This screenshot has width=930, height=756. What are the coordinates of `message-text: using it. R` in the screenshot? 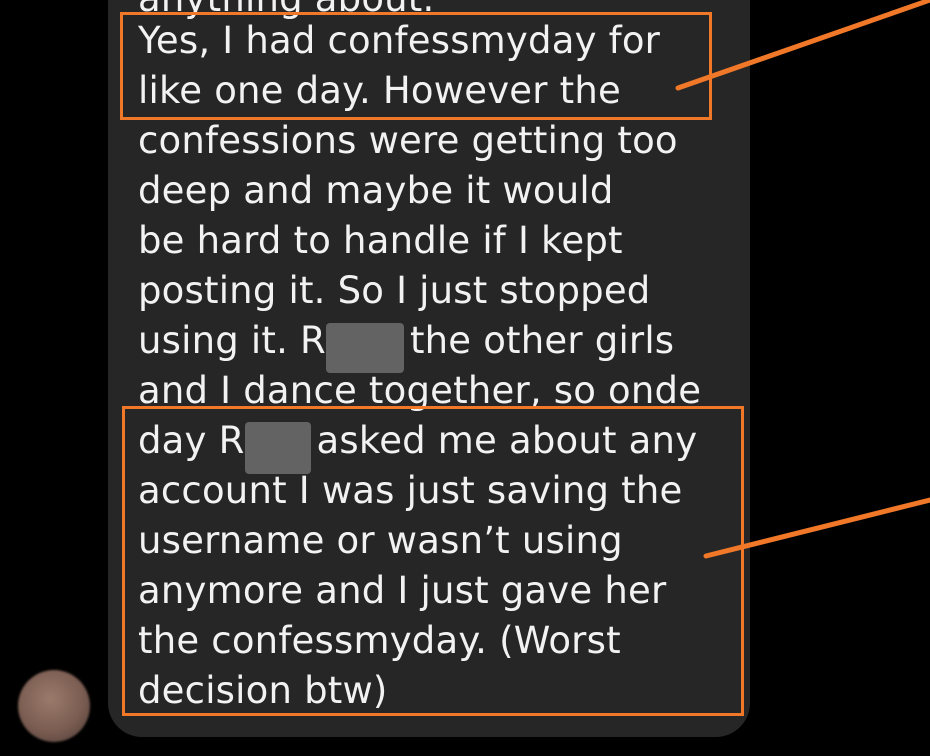 It's located at (232, 340).